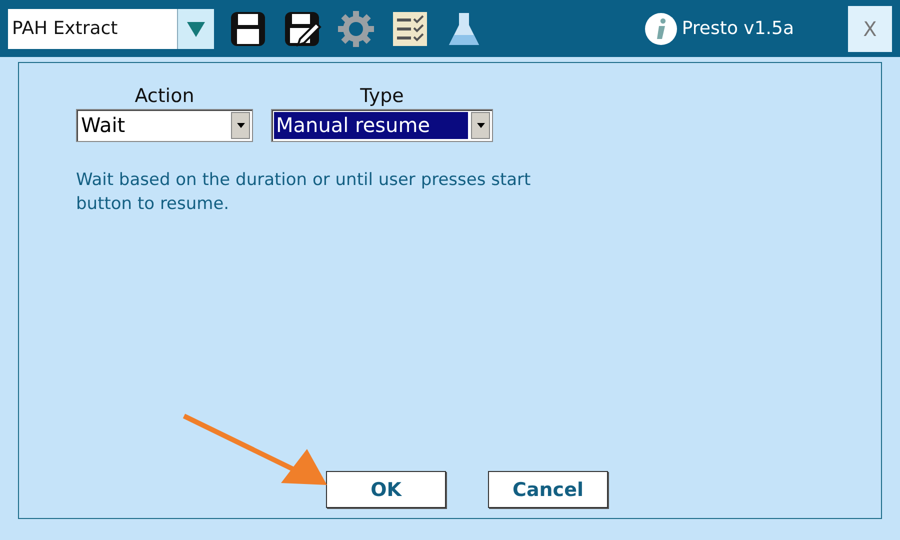  I want to click on dropdown: Manual resume, so click(382, 125).